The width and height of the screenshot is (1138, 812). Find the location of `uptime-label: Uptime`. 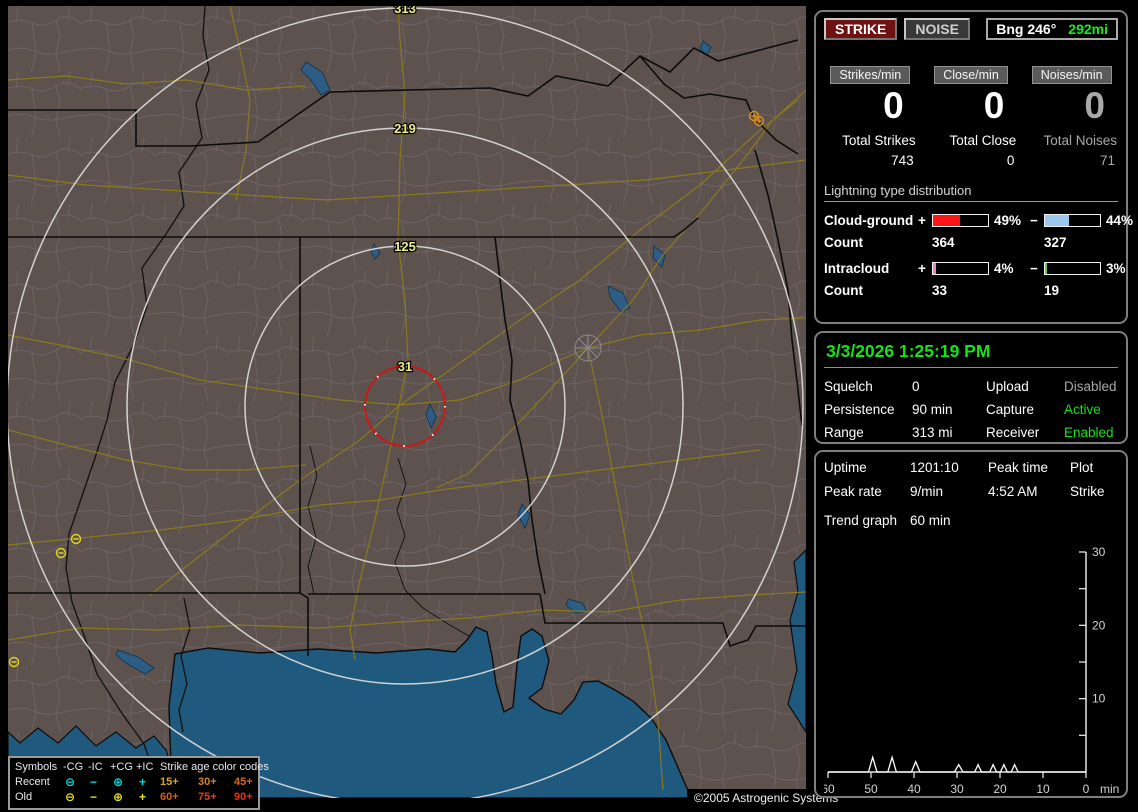

uptime-label: Uptime is located at coordinates (845, 467).